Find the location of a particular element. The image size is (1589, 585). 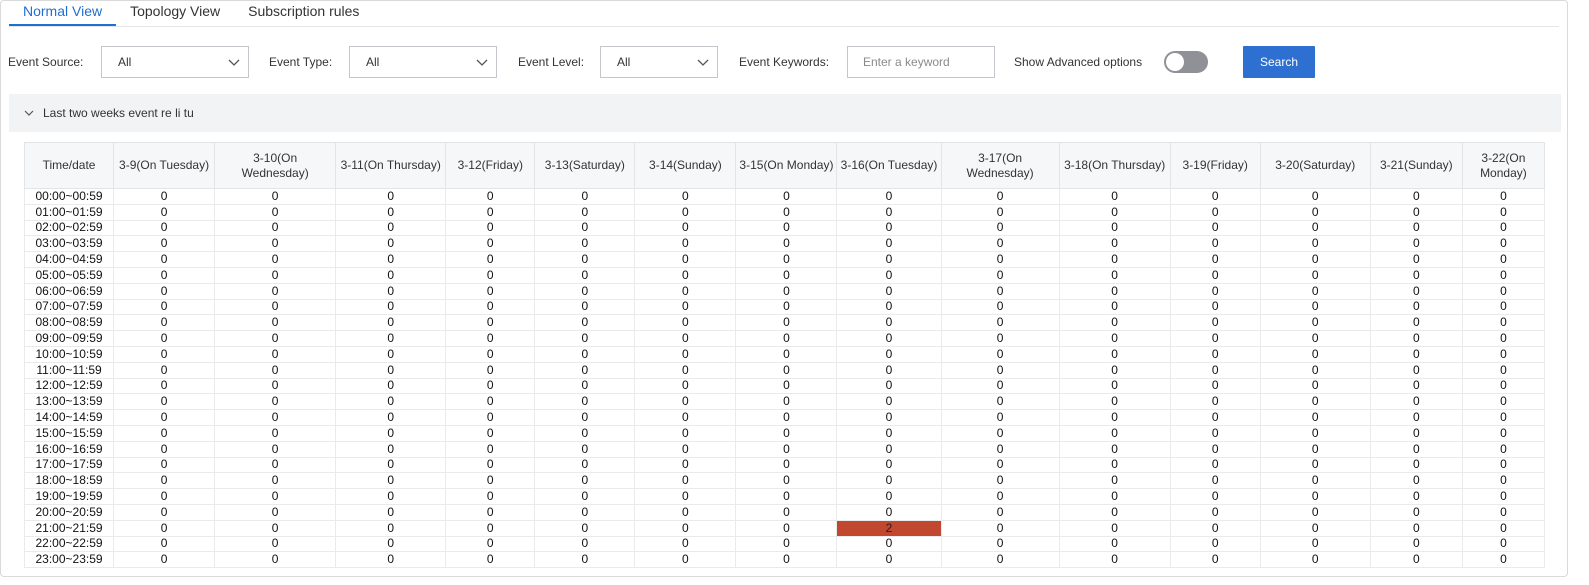

time-slot-cell: 11:00~11:59 is located at coordinates (69, 370).